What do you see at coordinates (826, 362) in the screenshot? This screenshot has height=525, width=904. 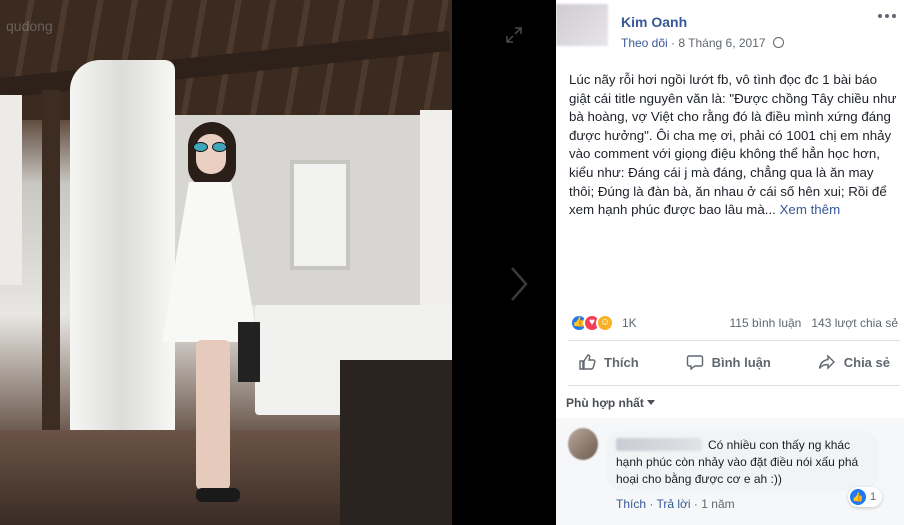 I see `share-icon` at bounding box center [826, 362].